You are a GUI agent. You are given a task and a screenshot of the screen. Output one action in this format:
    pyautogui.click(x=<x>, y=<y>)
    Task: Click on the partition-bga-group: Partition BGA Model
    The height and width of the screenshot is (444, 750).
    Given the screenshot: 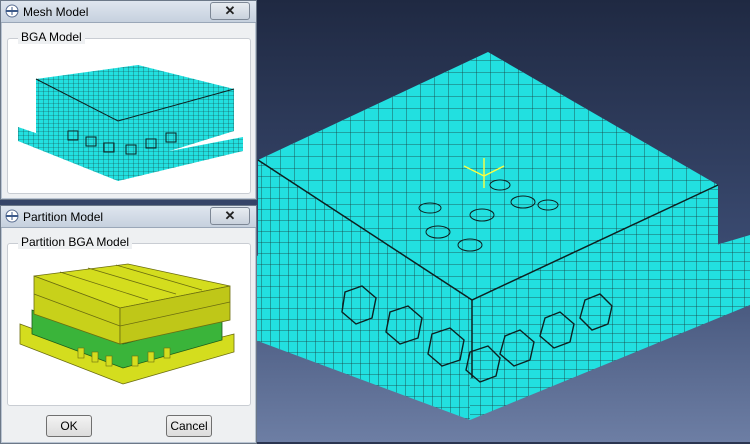 What is the action you would take?
    pyautogui.click(x=129, y=320)
    